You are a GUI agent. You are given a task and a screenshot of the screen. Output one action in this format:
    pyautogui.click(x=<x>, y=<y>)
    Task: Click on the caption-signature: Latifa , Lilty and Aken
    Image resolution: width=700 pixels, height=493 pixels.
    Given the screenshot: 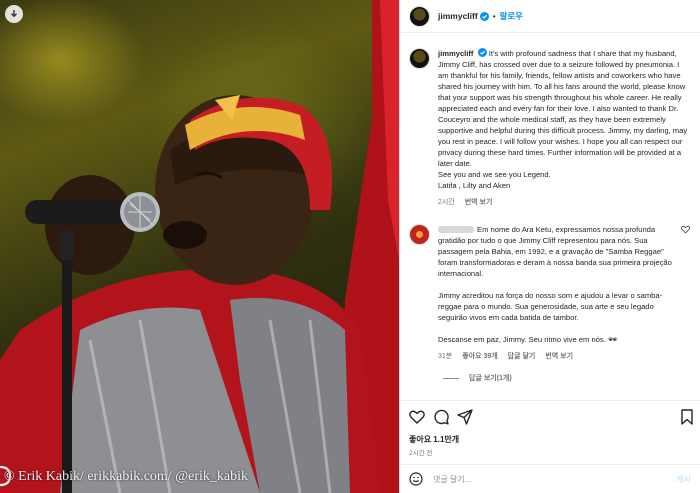 What is the action you would take?
    pyautogui.click(x=474, y=185)
    